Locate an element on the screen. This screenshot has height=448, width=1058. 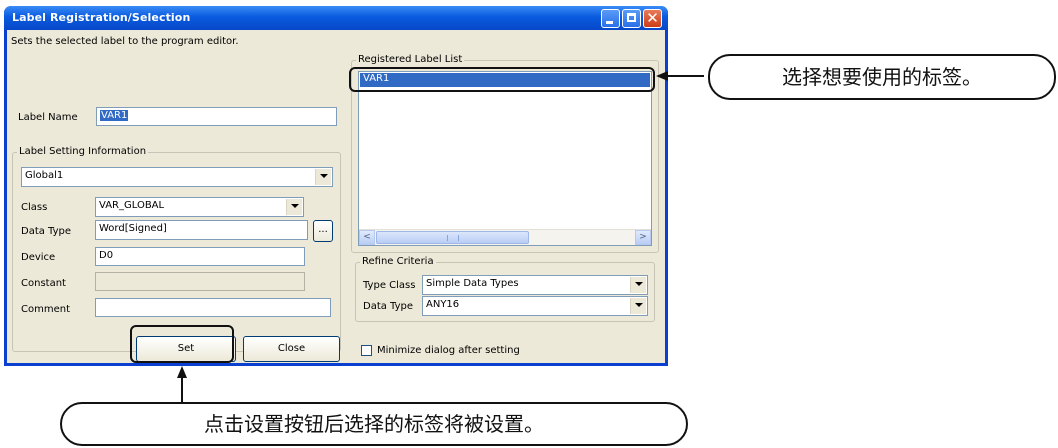
callout-set-text: 点击设置按钮后选择的标签将被设置。 is located at coordinates (374, 424).